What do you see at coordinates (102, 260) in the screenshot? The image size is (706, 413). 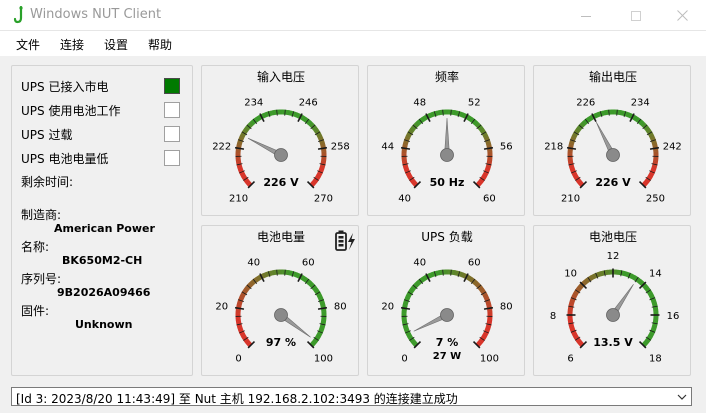 I see `model-value: BK650M2-CH` at bounding box center [102, 260].